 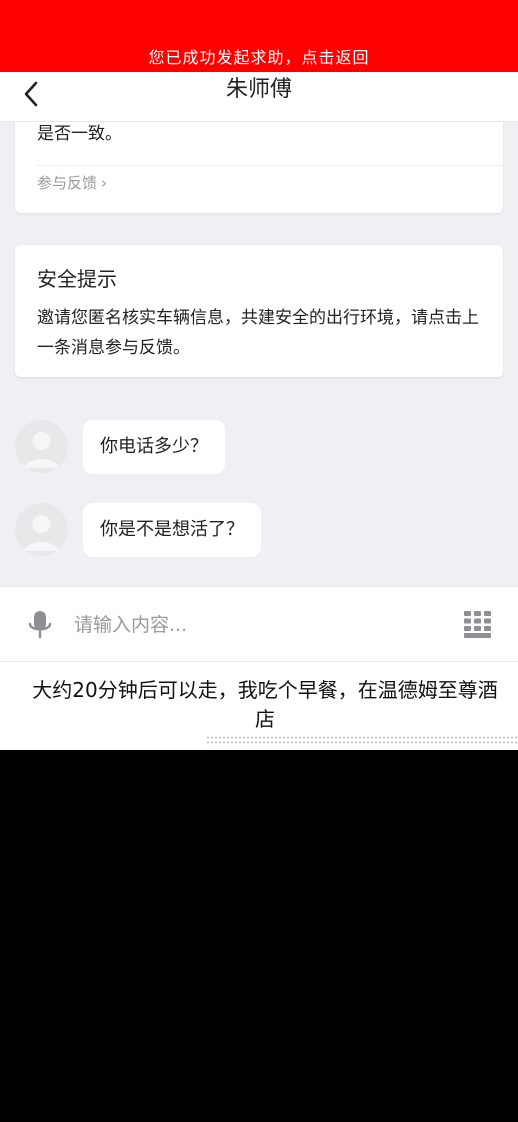 I want to click on card-divider, so click(x=270, y=165).